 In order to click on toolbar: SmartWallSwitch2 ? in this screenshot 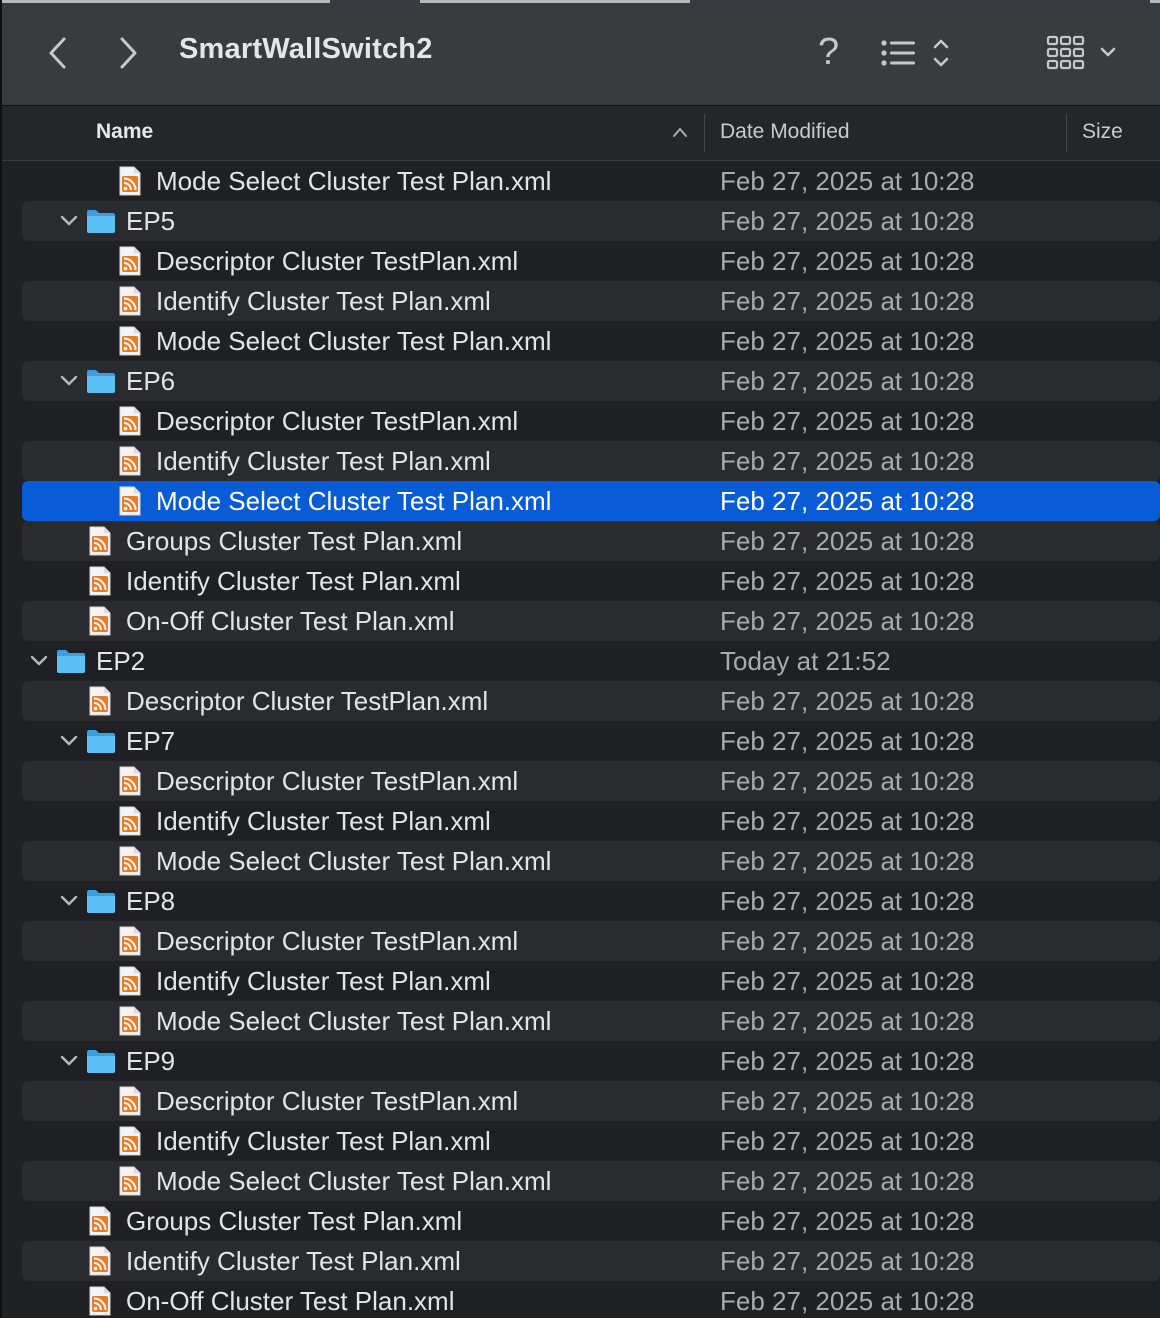, I will do `click(581, 54)`.